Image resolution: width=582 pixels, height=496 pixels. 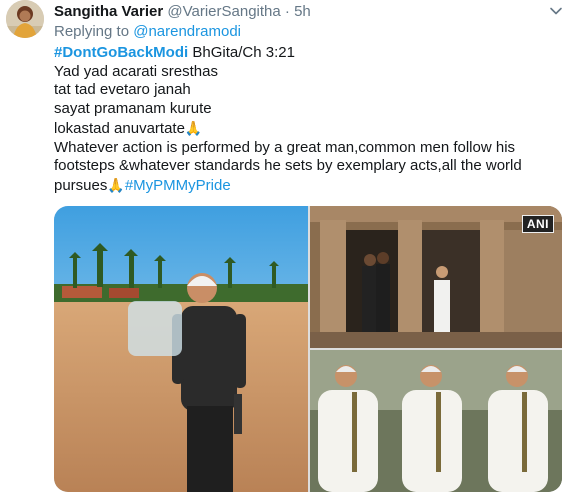 I want to click on author-name: Sangitha Varier, so click(x=108, y=11).